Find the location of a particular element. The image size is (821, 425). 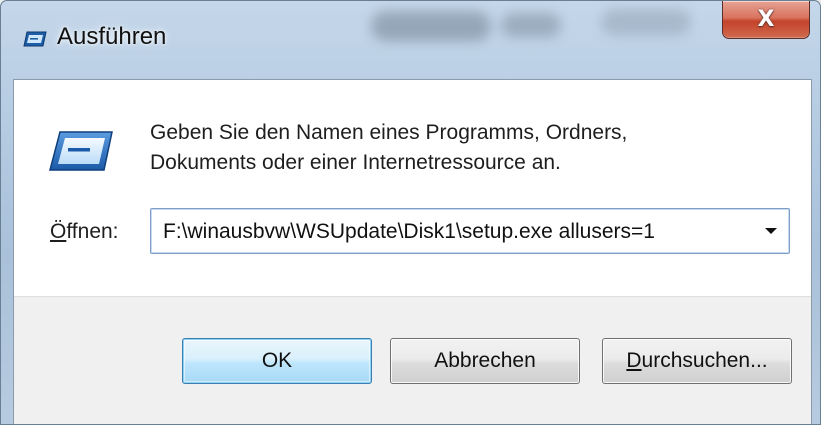

dropdown-button is located at coordinates (771, 231).